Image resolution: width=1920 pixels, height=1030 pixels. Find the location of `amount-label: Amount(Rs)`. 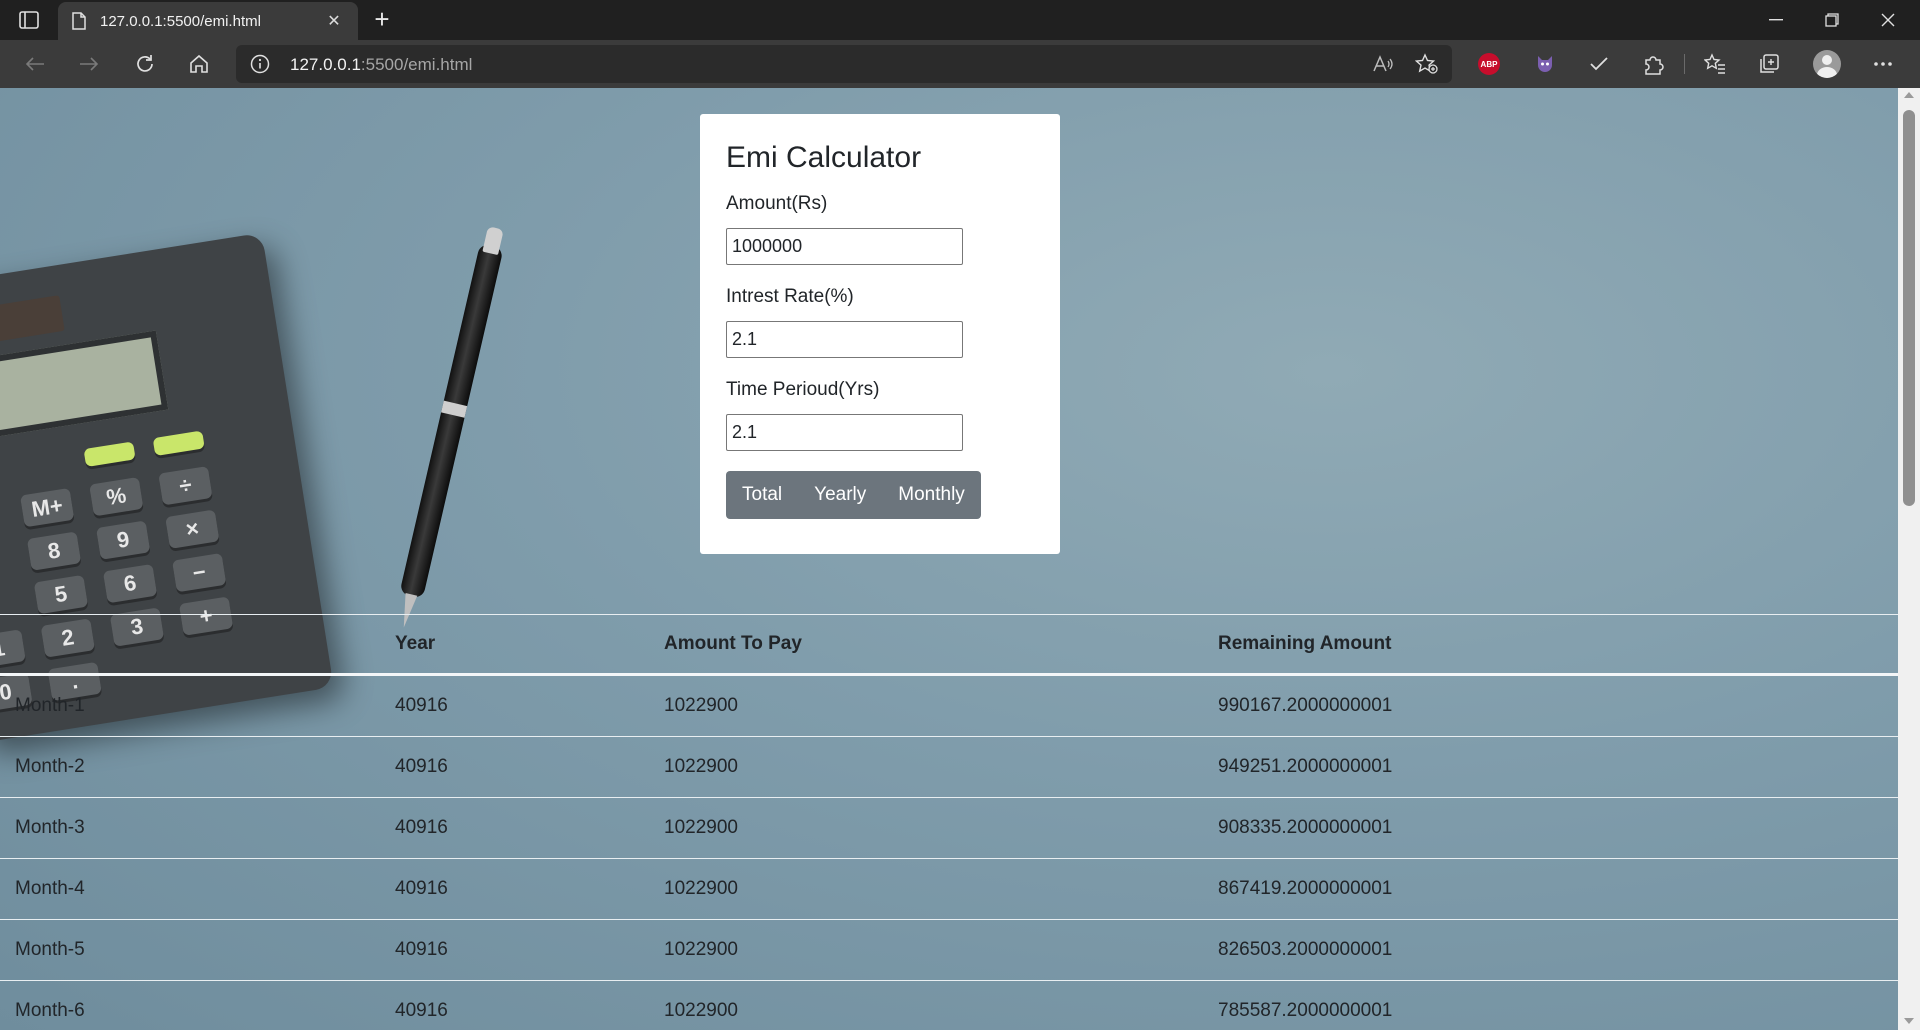

amount-label: Amount(Rs) is located at coordinates (777, 203).